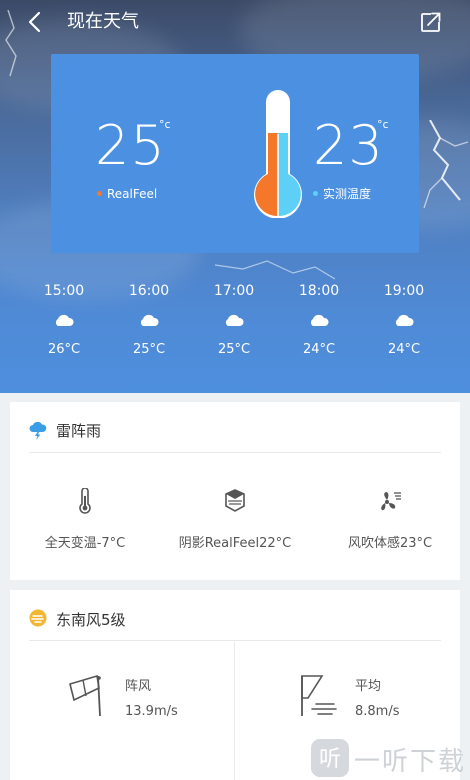 This screenshot has height=780, width=470. Describe the element at coordinates (235, 519) in the screenshot. I see `shade-realfeel-item: 阴影RealFeel22°C` at that location.